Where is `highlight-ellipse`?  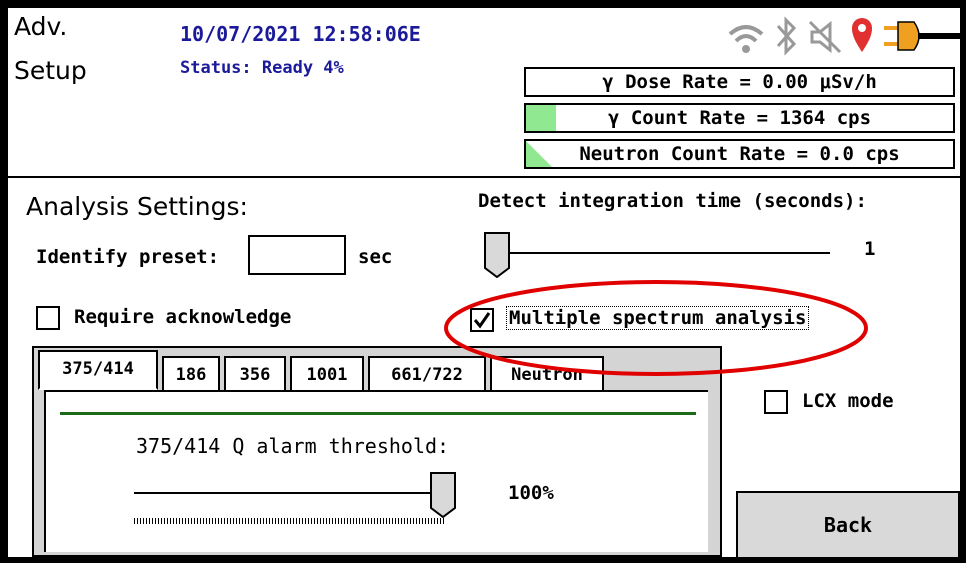
highlight-ellipse is located at coordinates (656, 328).